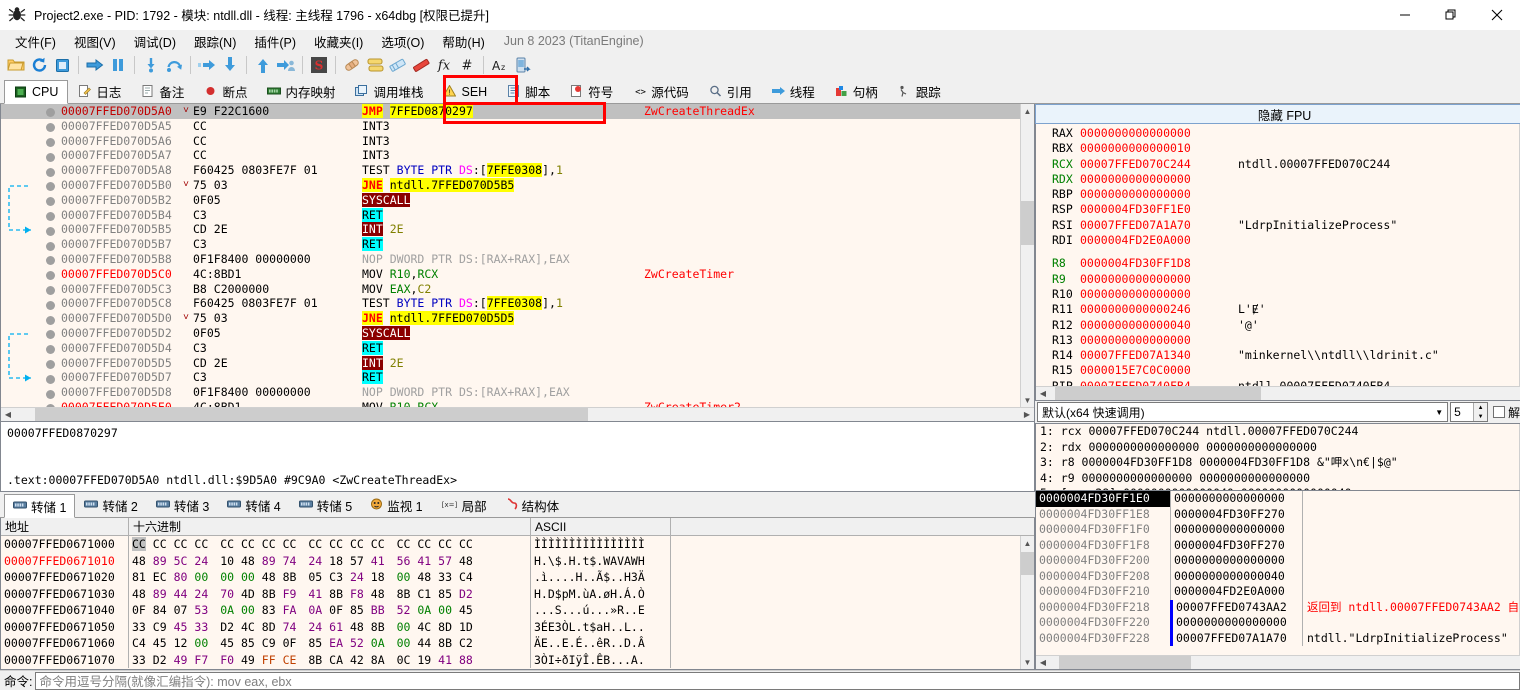 The image size is (1520, 690). I want to click on dump-header-hex: 十六进制, so click(330, 526).